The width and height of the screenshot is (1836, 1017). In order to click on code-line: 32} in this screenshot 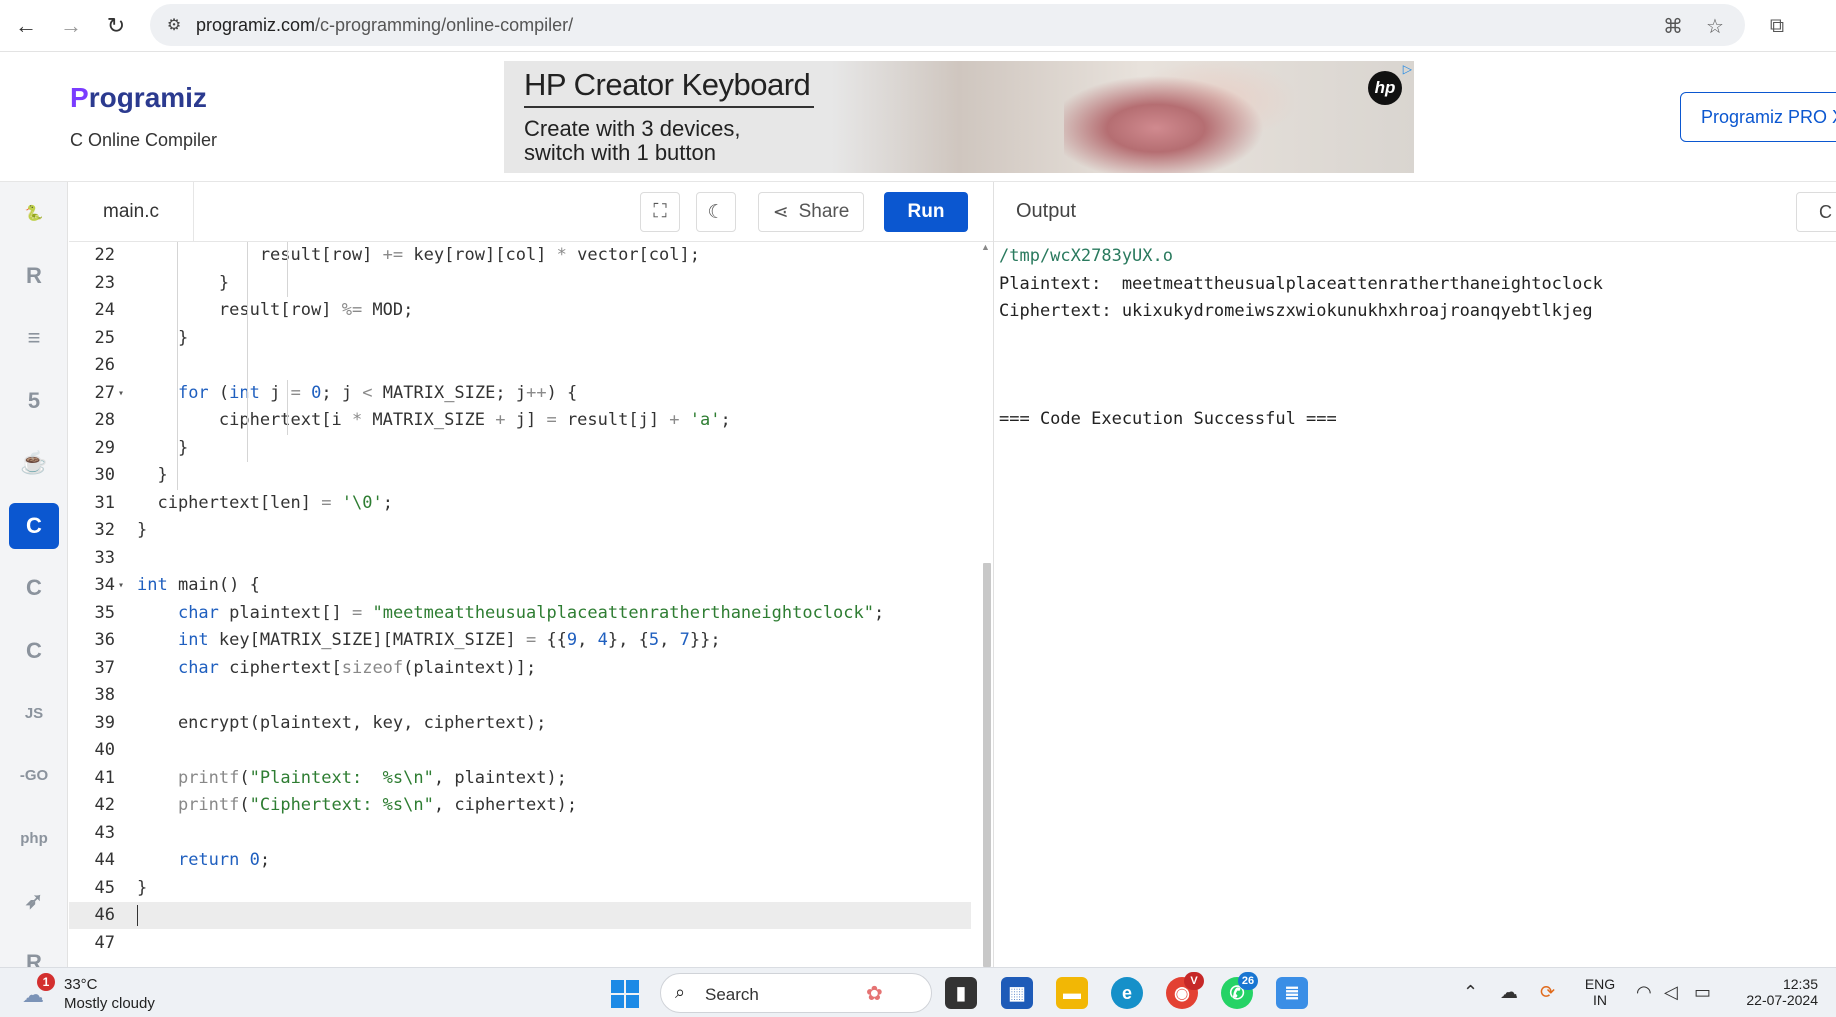, I will do `click(520, 530)`.